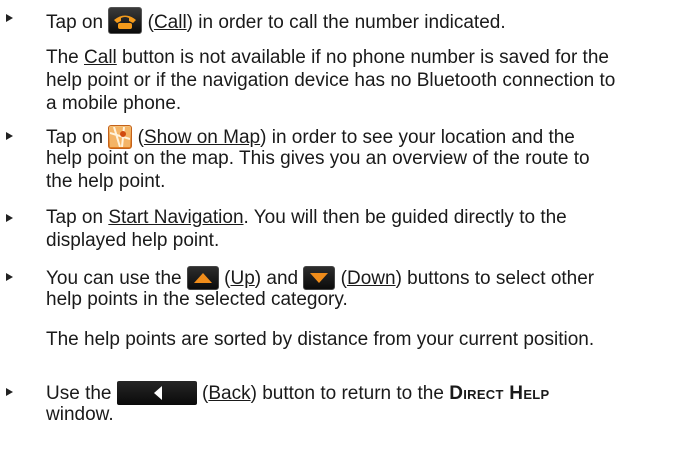 The width and height of the screenshot is (688, 450). I want to click on body-text: help points in the selected category., so click(197, 299).